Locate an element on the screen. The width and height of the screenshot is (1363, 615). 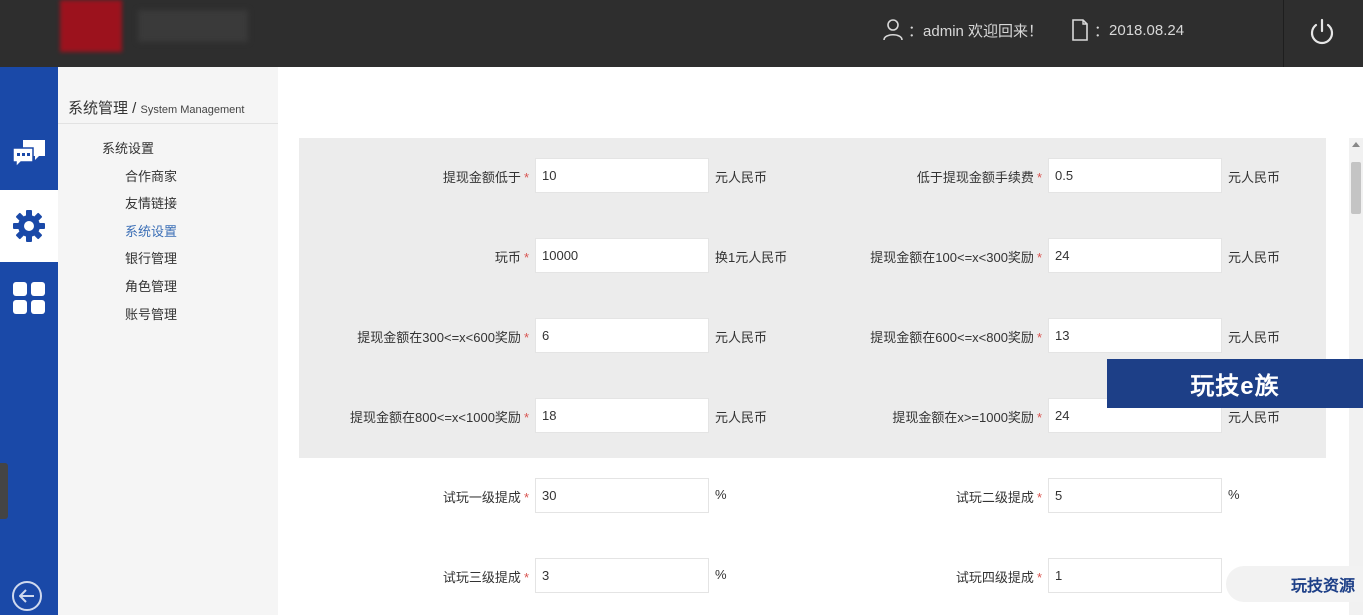
label-fee: 低于提现金额手续费 * is located at coordinates (979, 177).